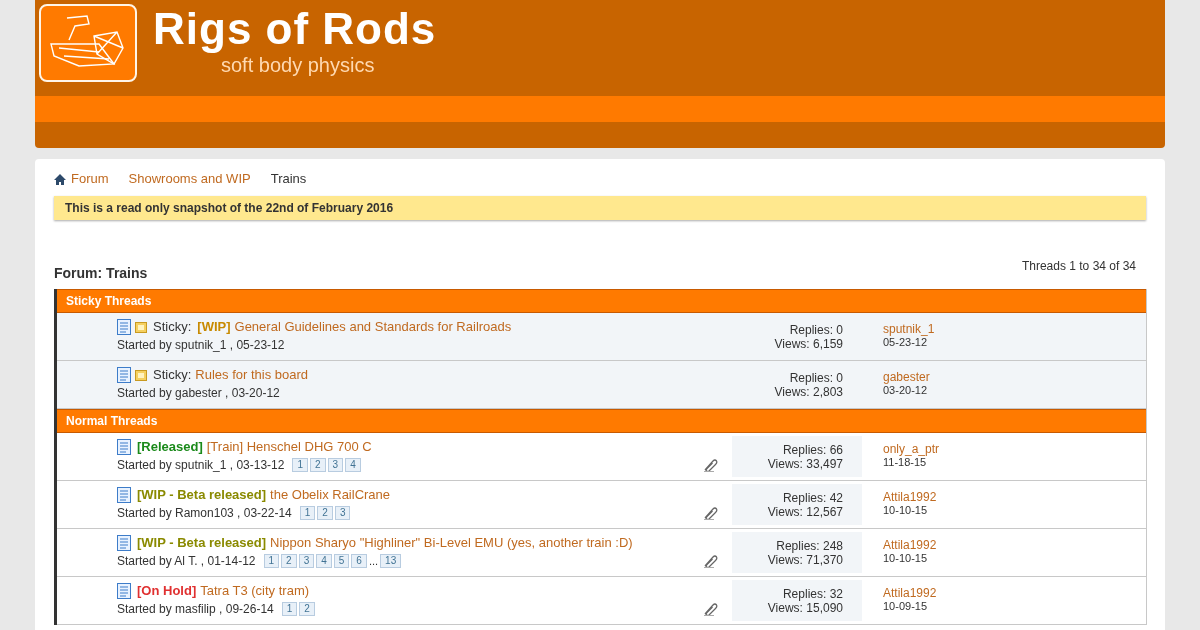 The image size is (1200, 630). Describe the element at coordinates (805, 607) in the screenshot. I see `views-count: Views: 15,090` at that location.